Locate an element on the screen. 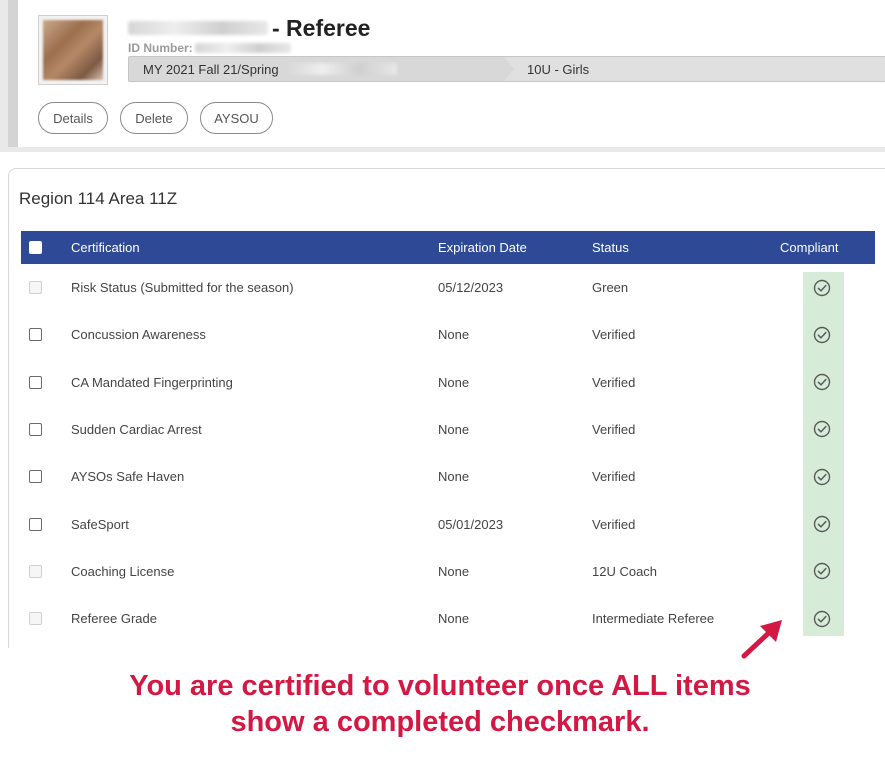  id-number-label: ID Number: is located at coordinates (160, 48).